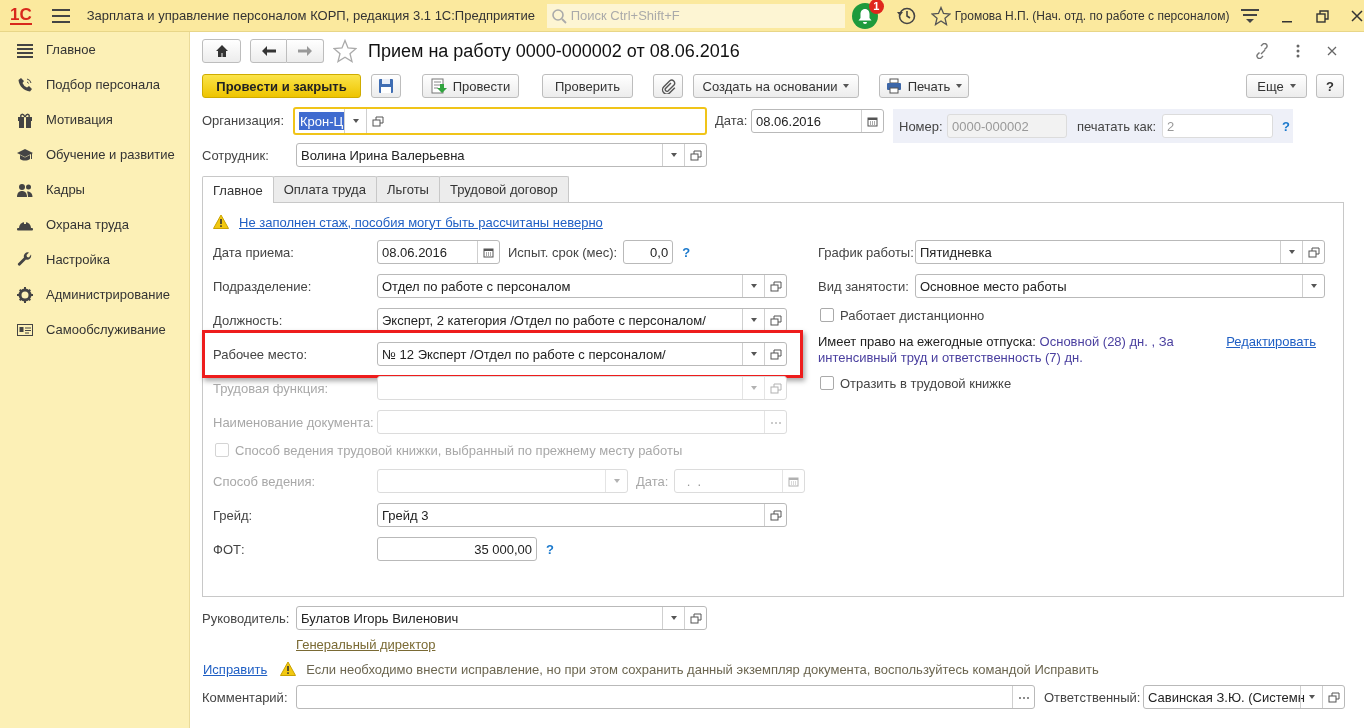  I want to click on bell-icon, so click(864, 15).